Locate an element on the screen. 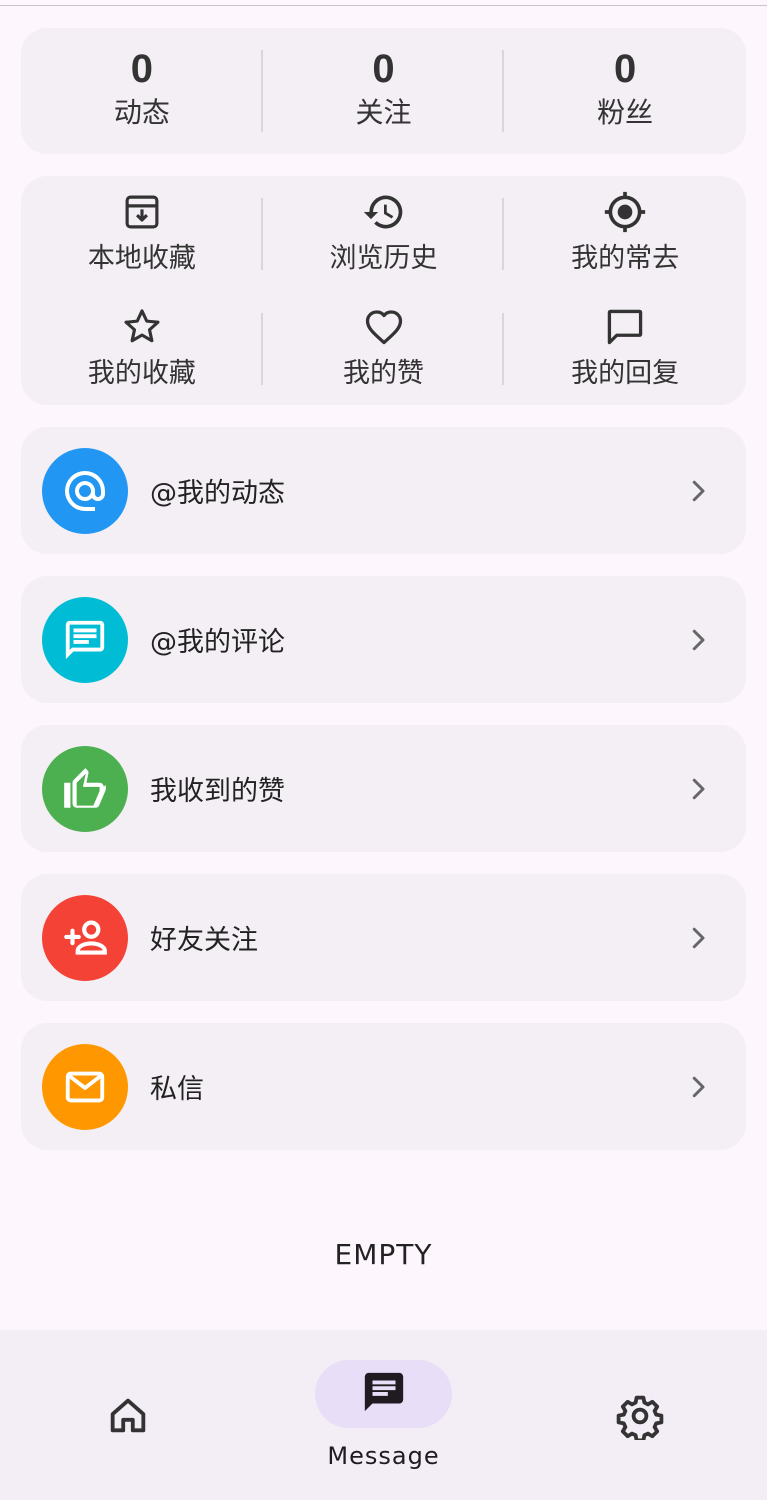 This screenshot has height=1500, width=767. stat-posts: 0 动态 is located at coordinates (142, 91).